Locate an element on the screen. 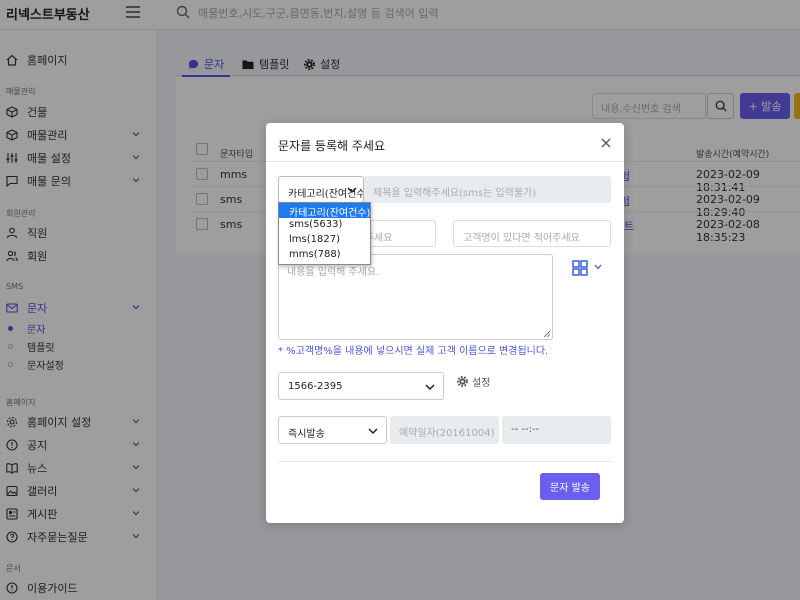  close-icon is located at coordinates (606, 143).